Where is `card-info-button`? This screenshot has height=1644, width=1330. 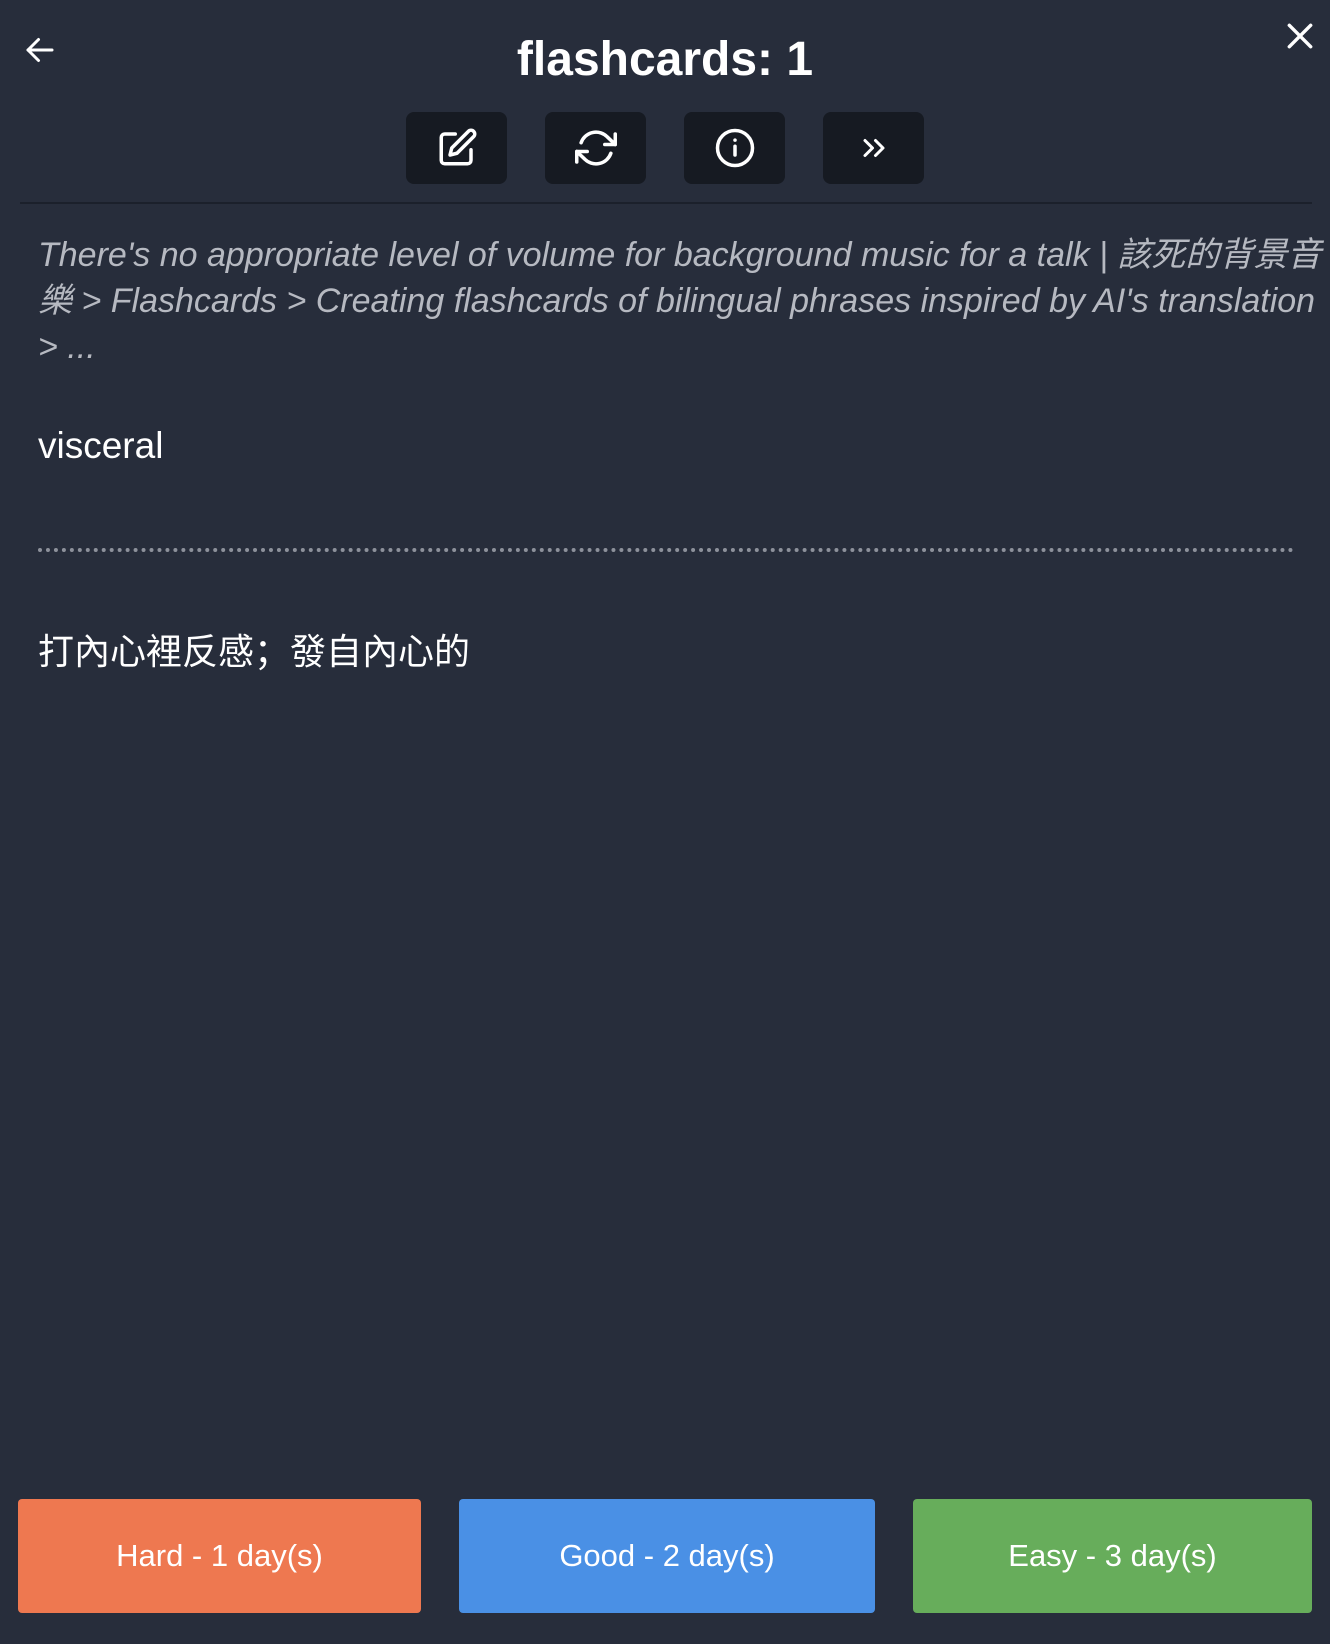 card-info-button is located at coordinates (734, 148).